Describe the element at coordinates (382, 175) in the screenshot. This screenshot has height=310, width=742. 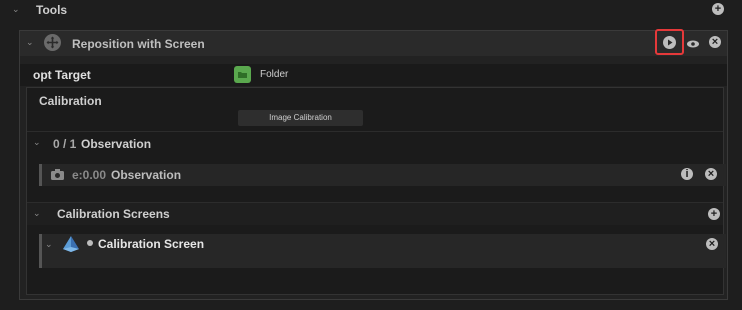
I see `observation-item: e:0.00 Observation i ×` at that location.